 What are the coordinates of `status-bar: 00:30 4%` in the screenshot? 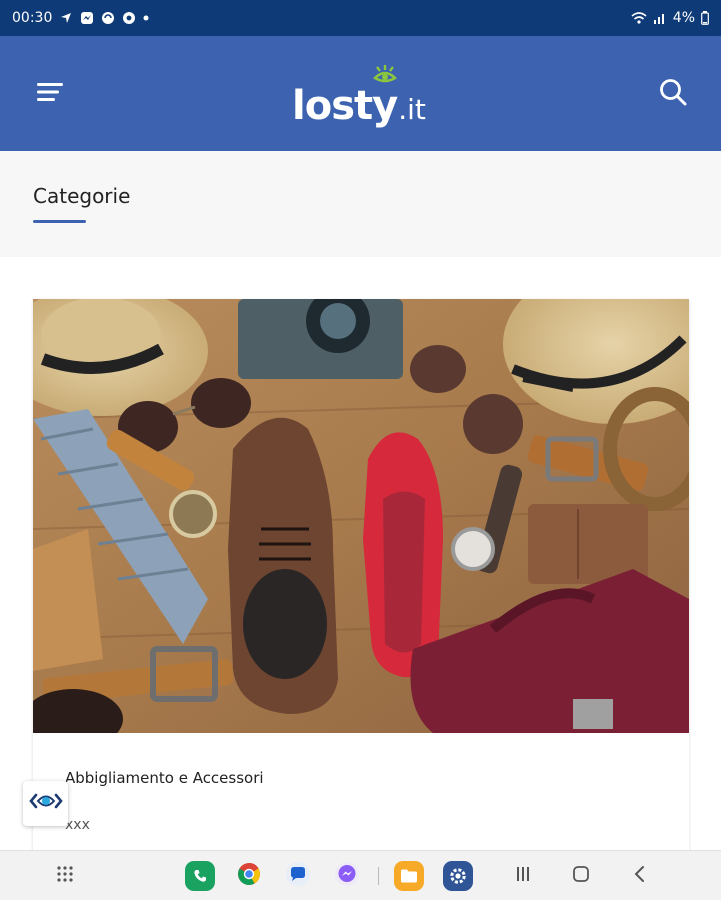 It's located at (360, 18).